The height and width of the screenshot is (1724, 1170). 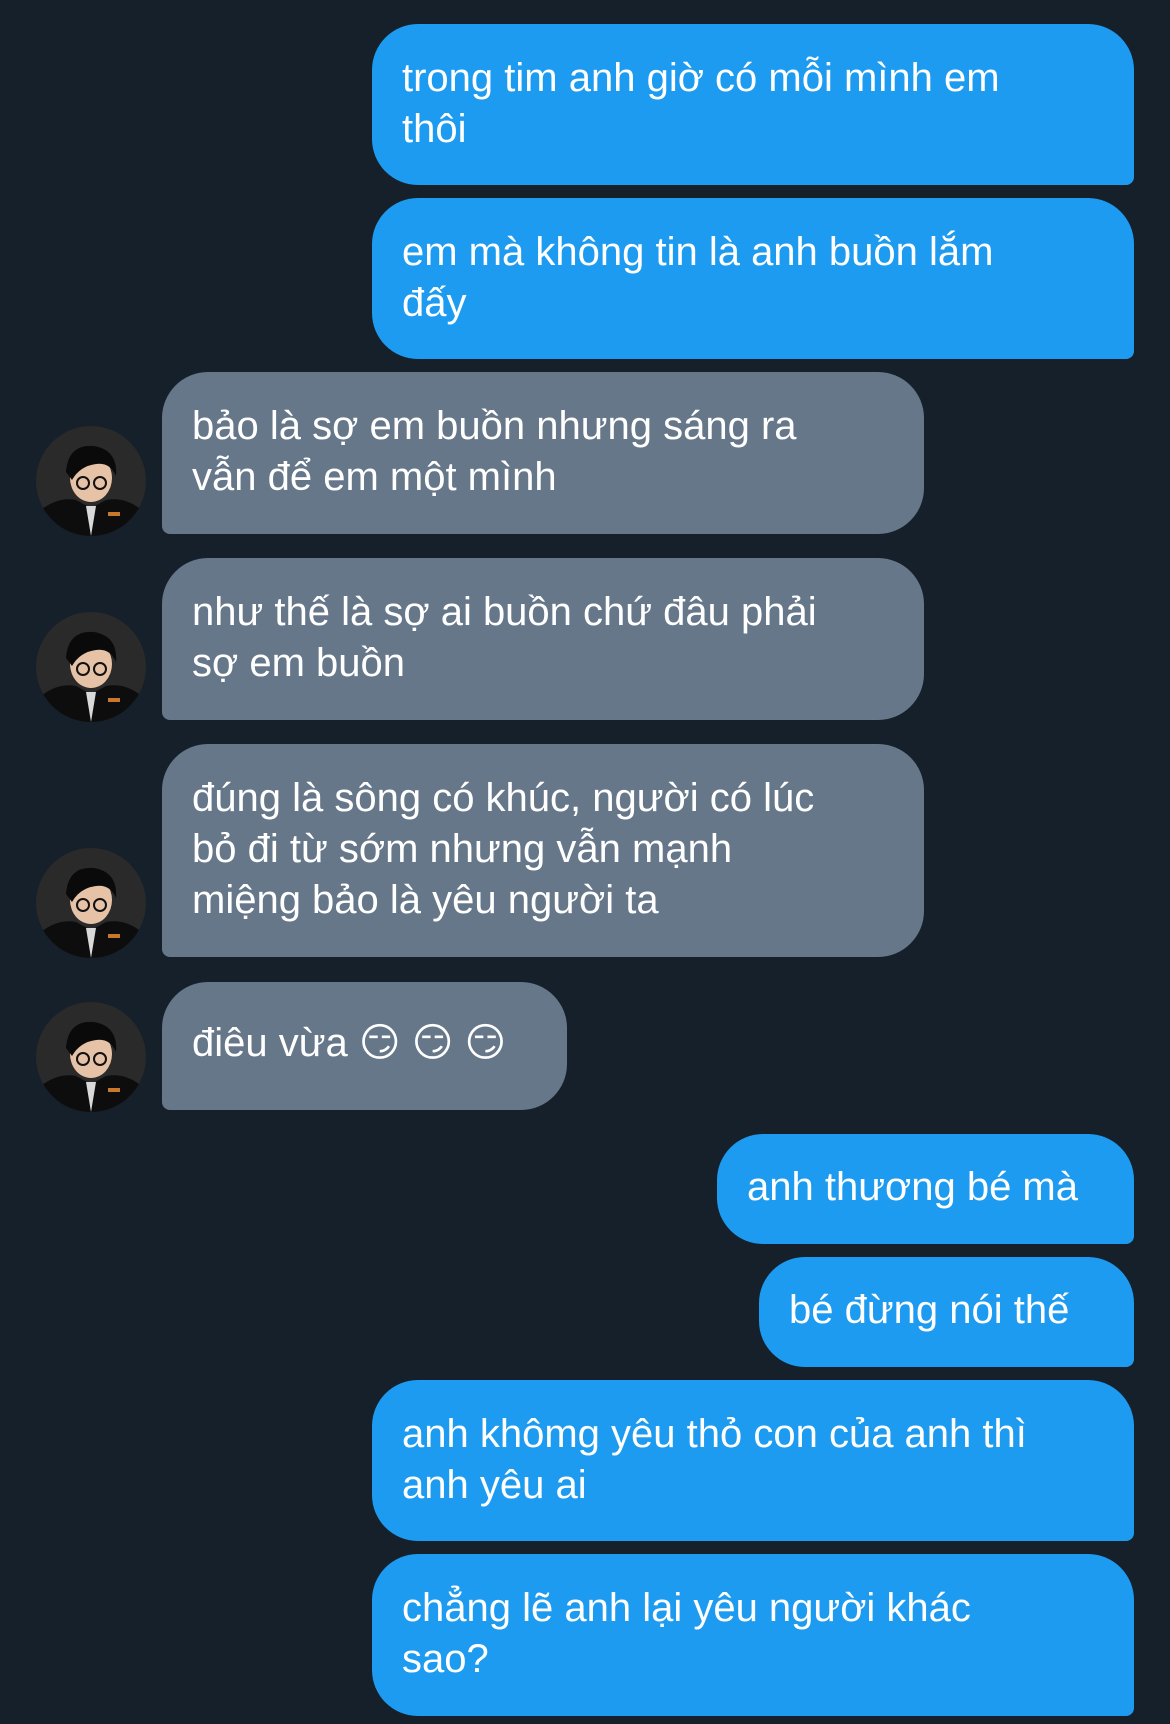 What do you see at coordinates (753, 278) in the screenshot?
I see `sent-message-bubble: em mà không tin là anh buồn lắm đấy` at bounding box center [753, 278].